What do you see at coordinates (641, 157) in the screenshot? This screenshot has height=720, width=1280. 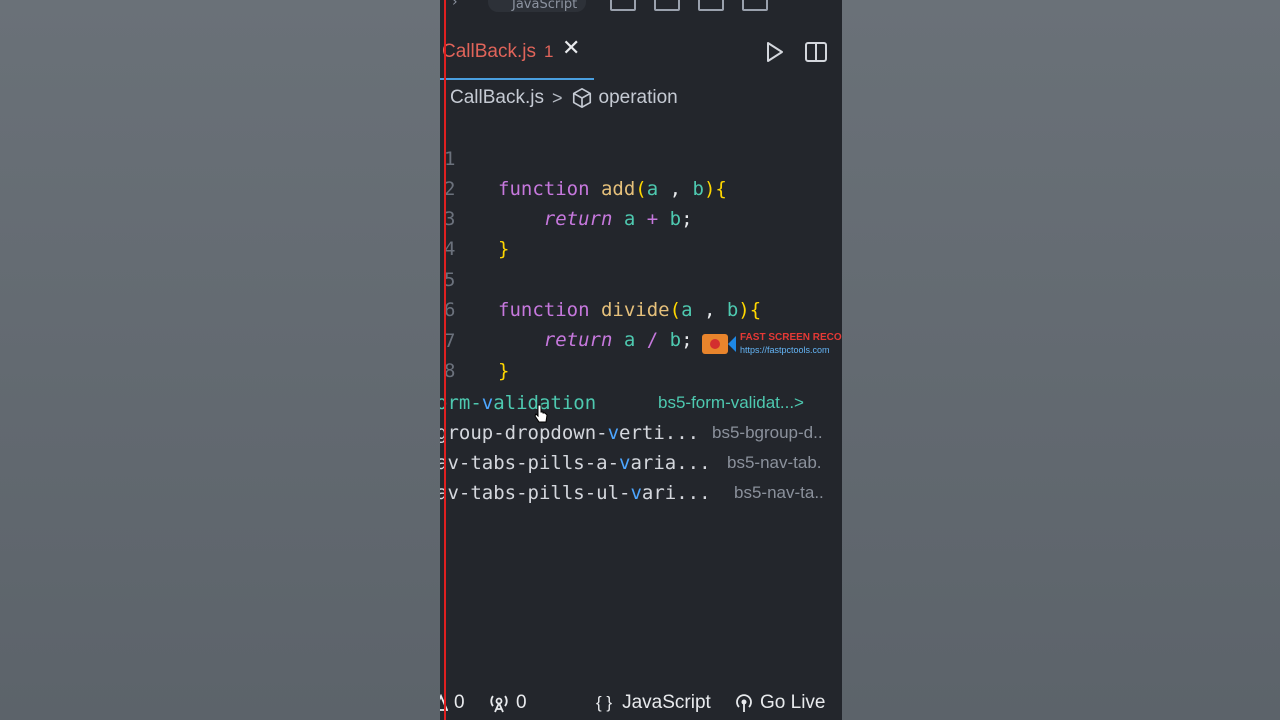 I see `code-line: 1 function add(a , b){` at bounding box center [641, 157].